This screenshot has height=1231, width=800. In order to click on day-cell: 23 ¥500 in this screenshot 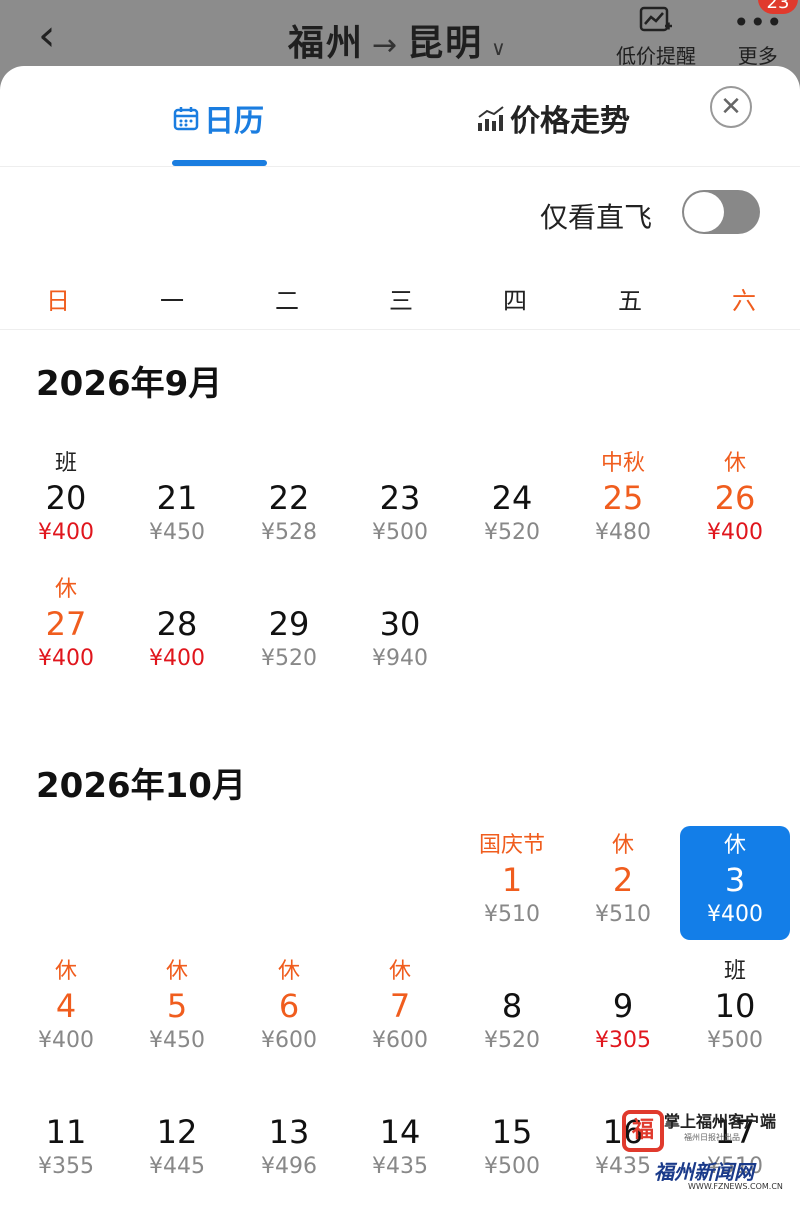, I will do `click(400, 506)`.